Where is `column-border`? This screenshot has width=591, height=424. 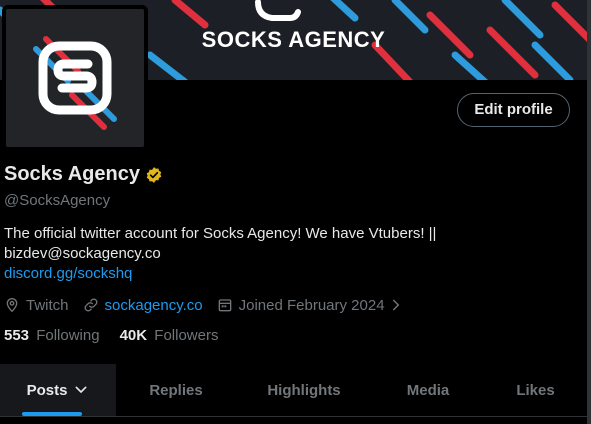
column-border is located at coordinates (589, 212).